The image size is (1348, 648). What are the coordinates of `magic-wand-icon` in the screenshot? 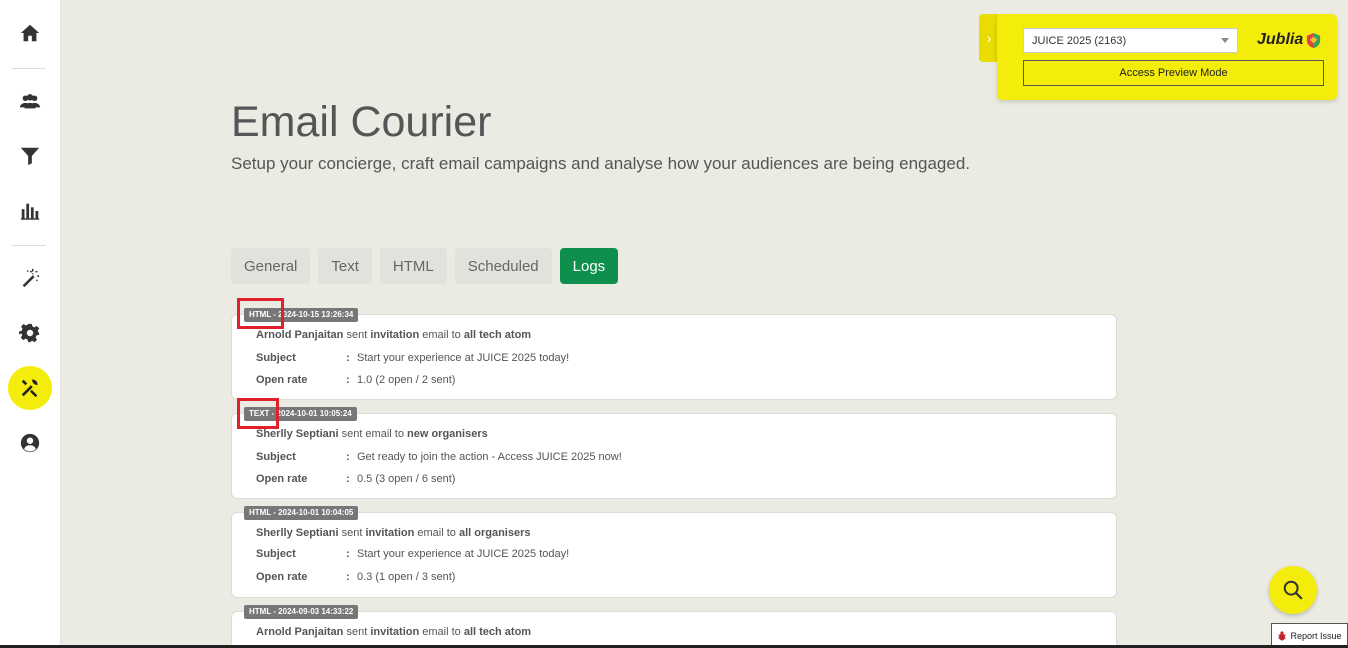 It's located at (31, 278).